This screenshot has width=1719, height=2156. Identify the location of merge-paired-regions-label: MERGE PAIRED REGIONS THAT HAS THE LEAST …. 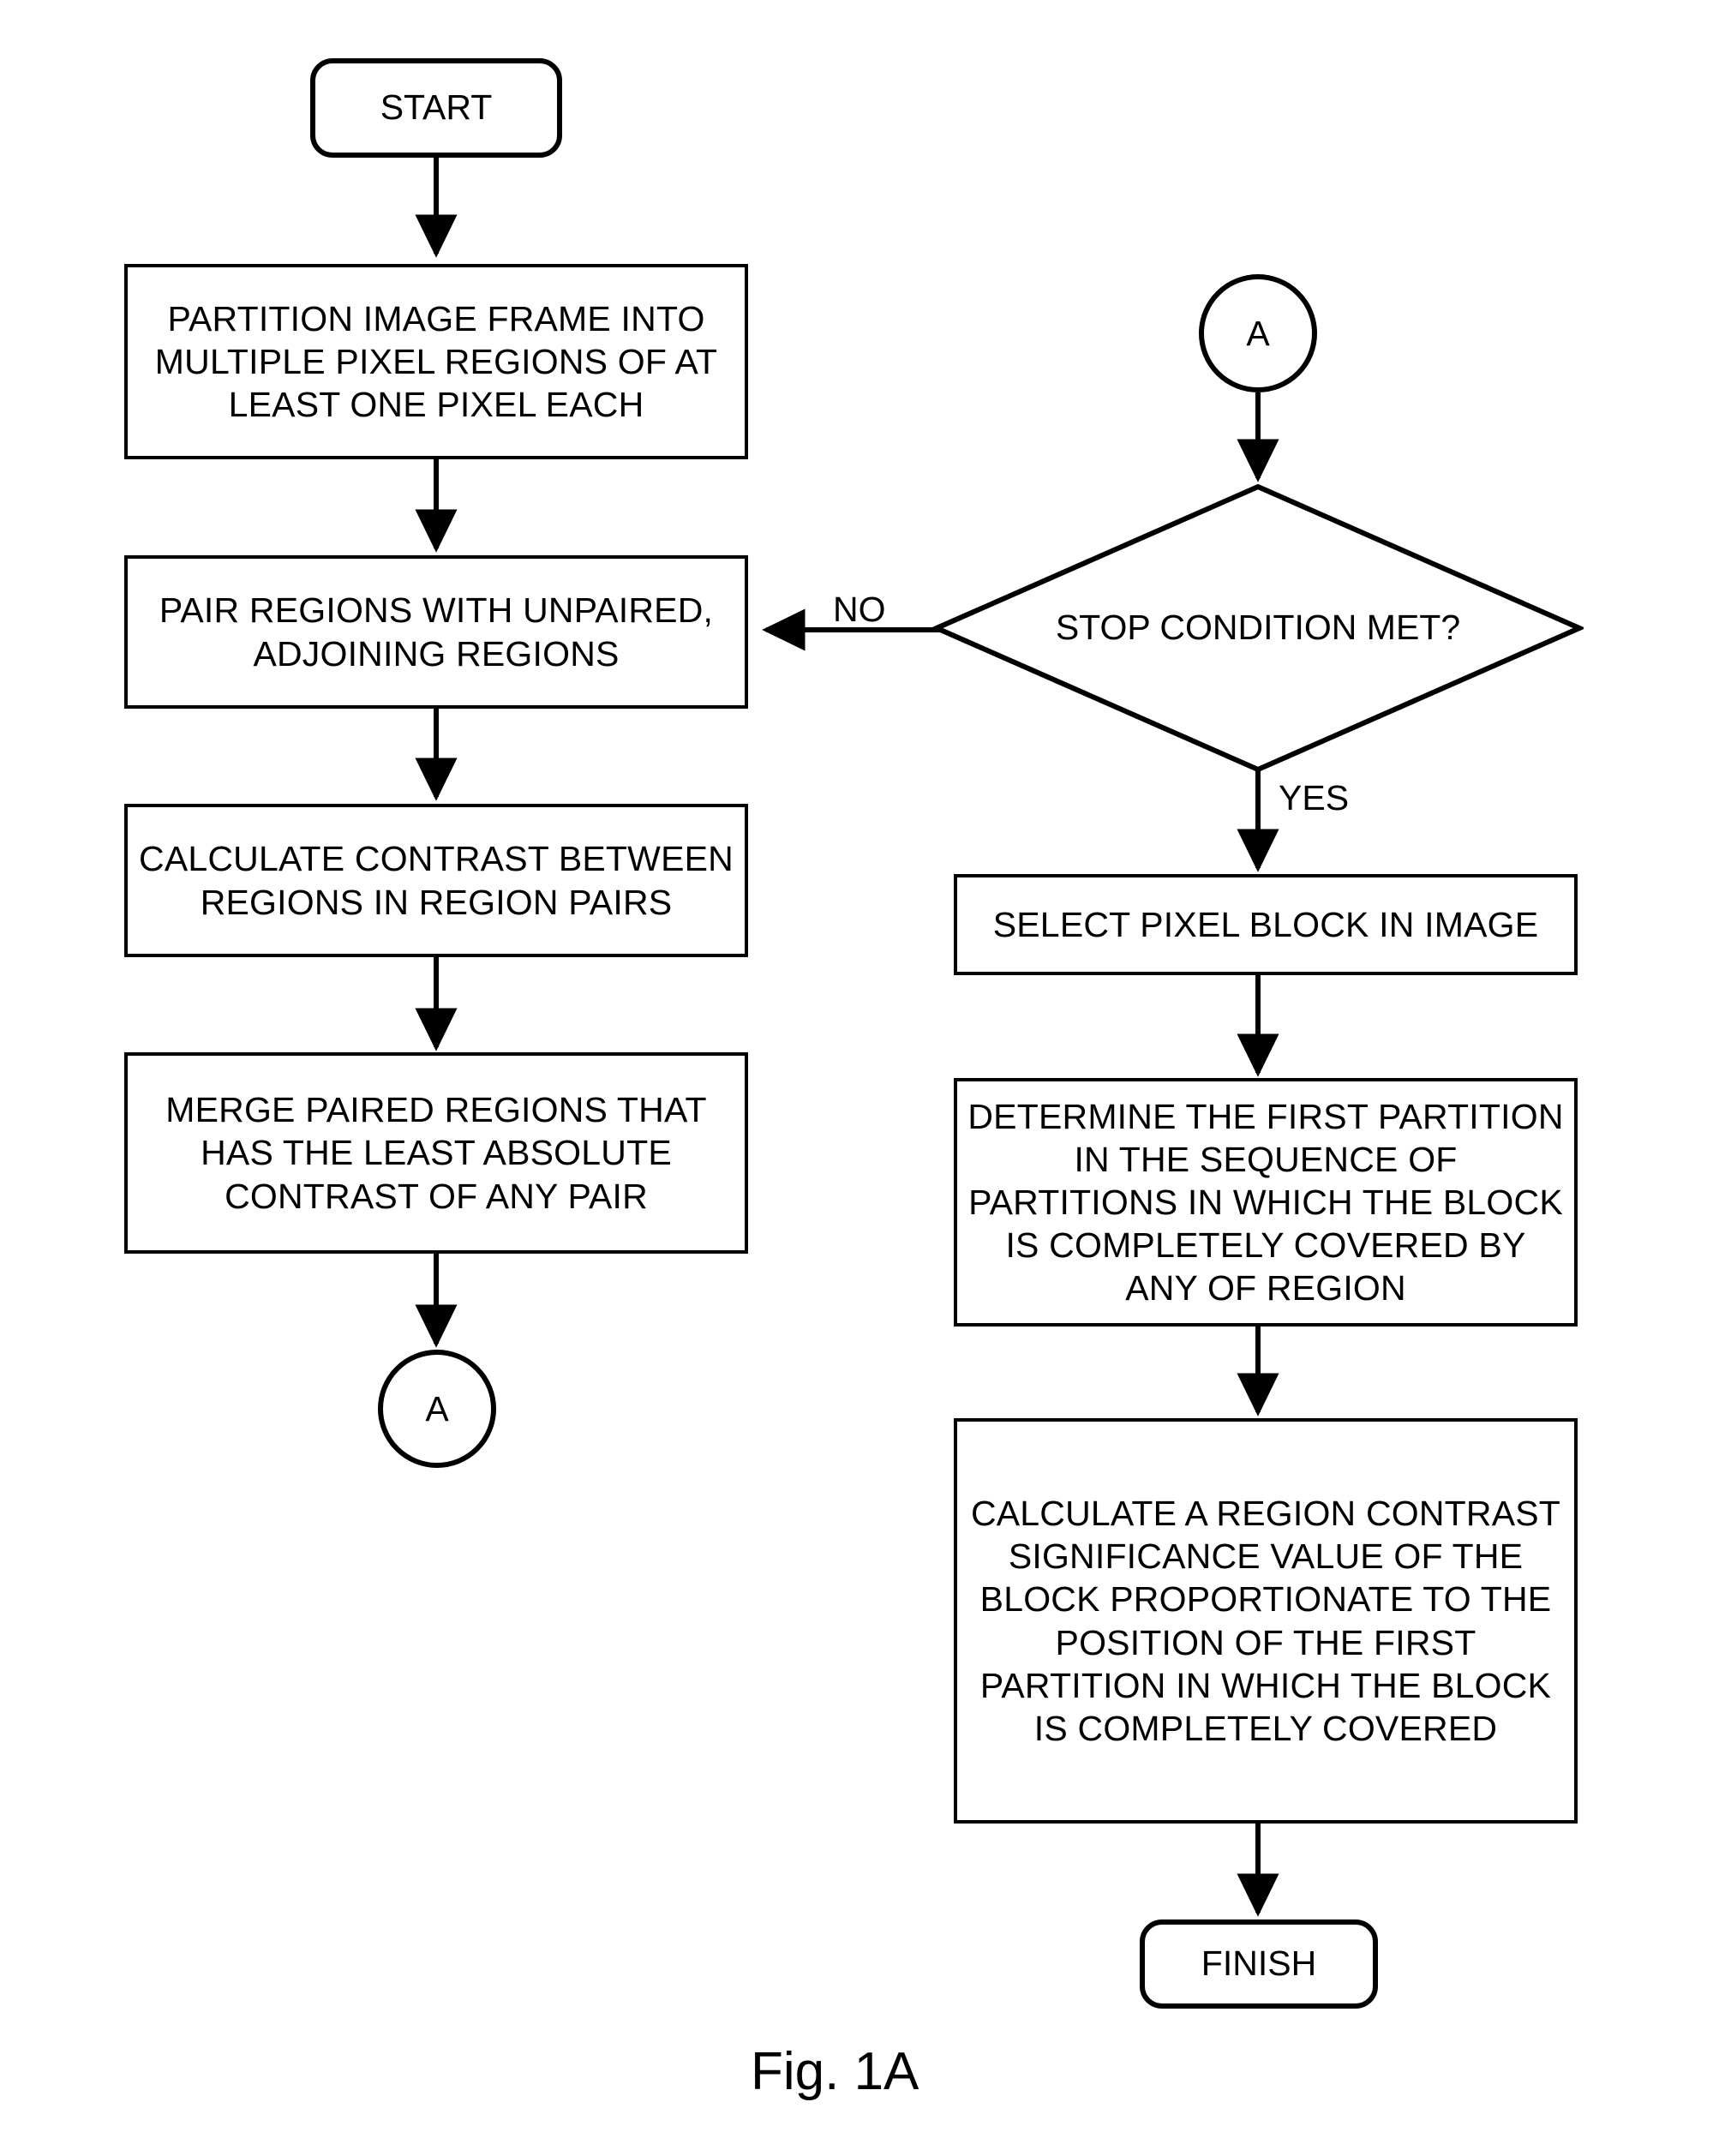
(436, 1153).